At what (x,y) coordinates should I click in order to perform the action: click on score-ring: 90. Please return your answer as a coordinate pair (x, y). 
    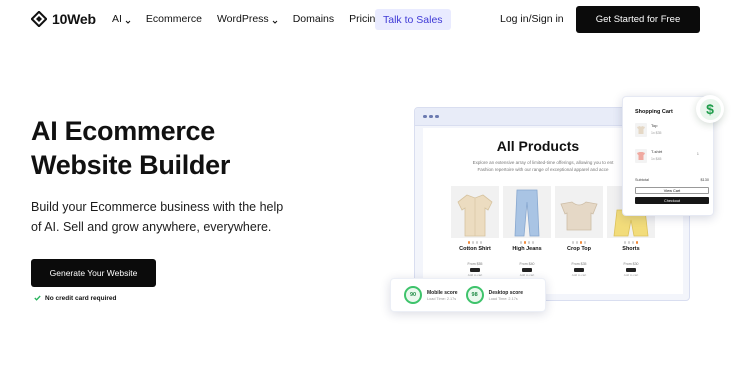
    Looking at the image, I should click on (413, 295).